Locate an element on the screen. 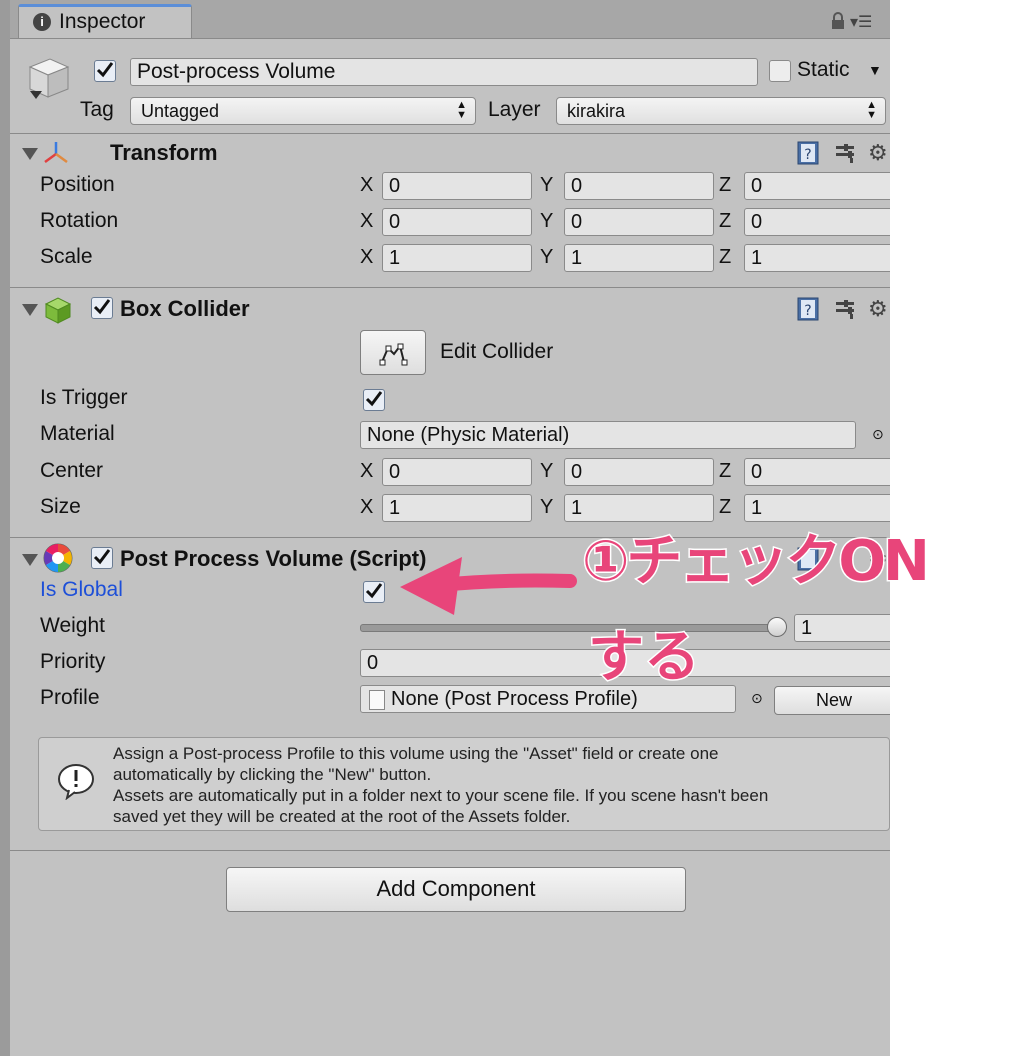  weight-slider-track is located at coordinates (569, 628).